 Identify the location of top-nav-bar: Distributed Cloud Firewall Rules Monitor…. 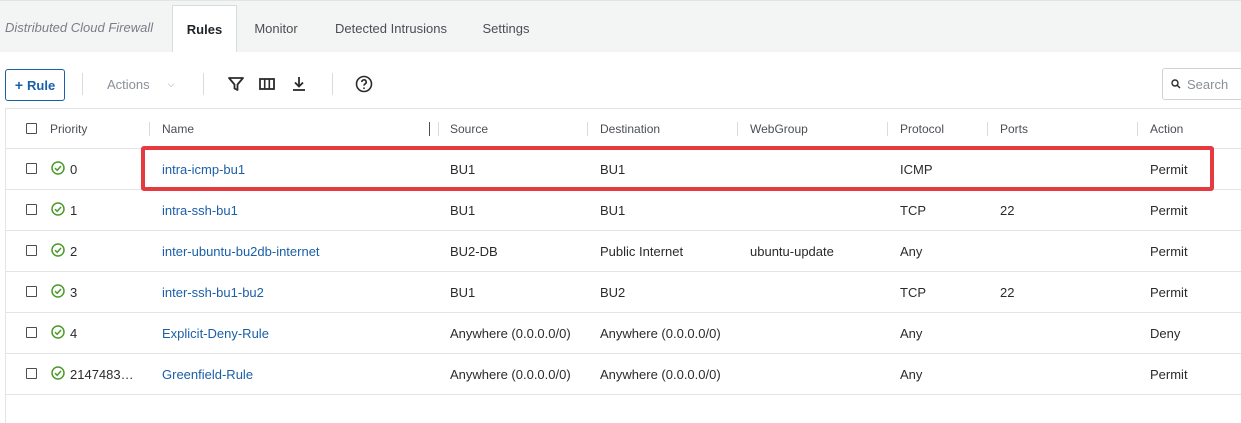
(620, 26).